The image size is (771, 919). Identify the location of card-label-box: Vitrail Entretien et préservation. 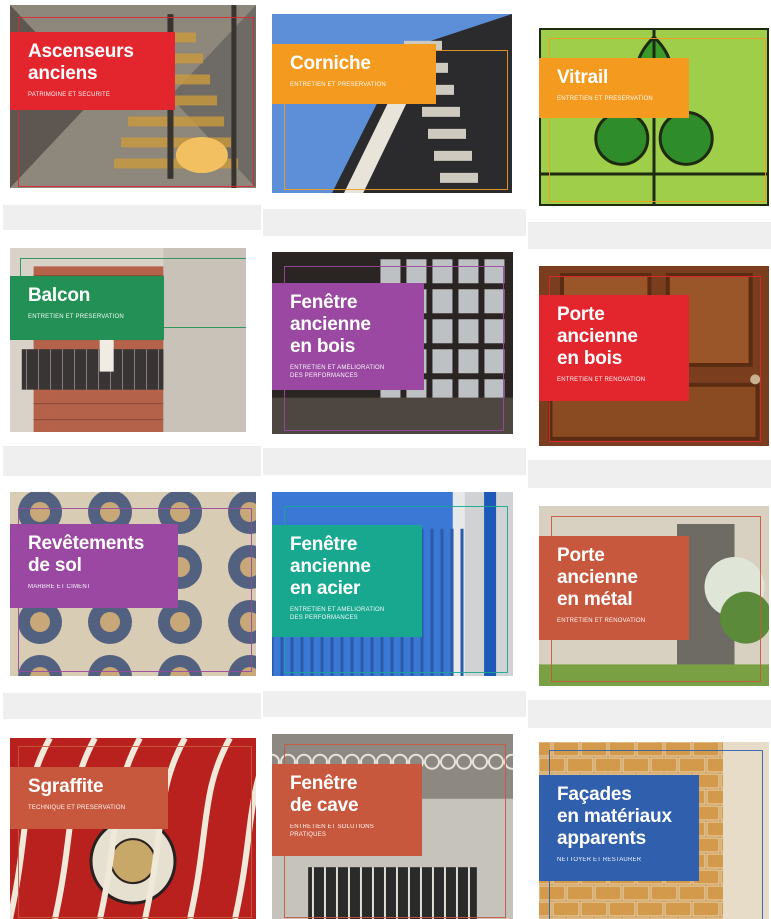
(614, 88).